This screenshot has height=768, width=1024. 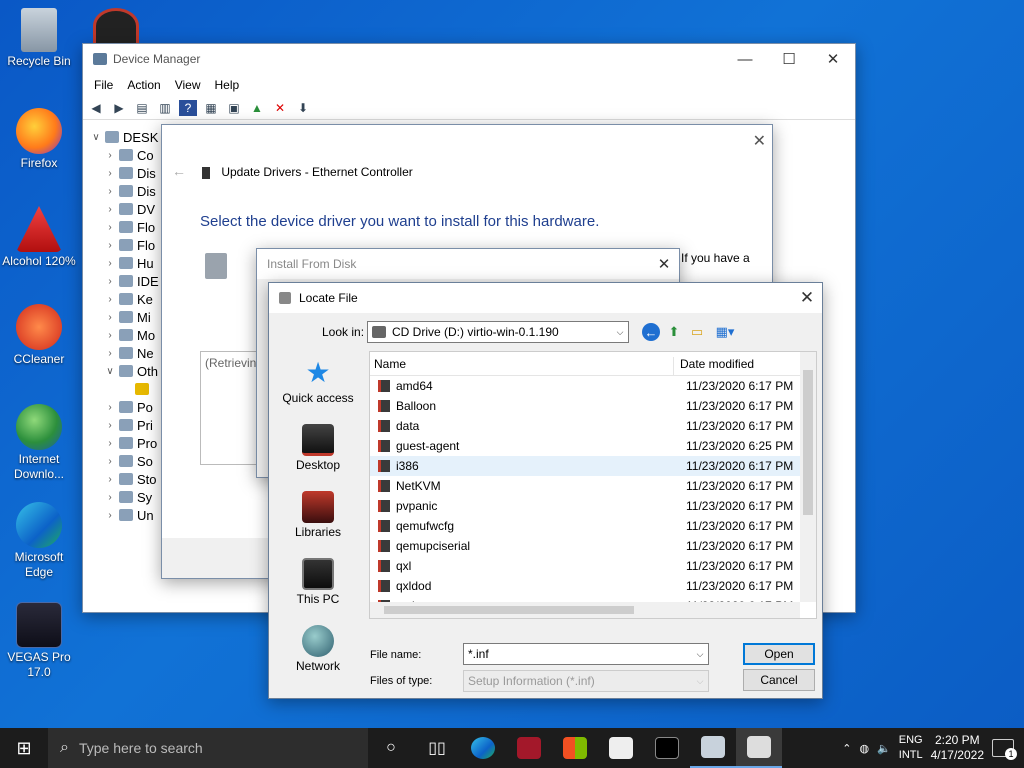 I want to click on place-network: Network, so click(x=318, y=655).